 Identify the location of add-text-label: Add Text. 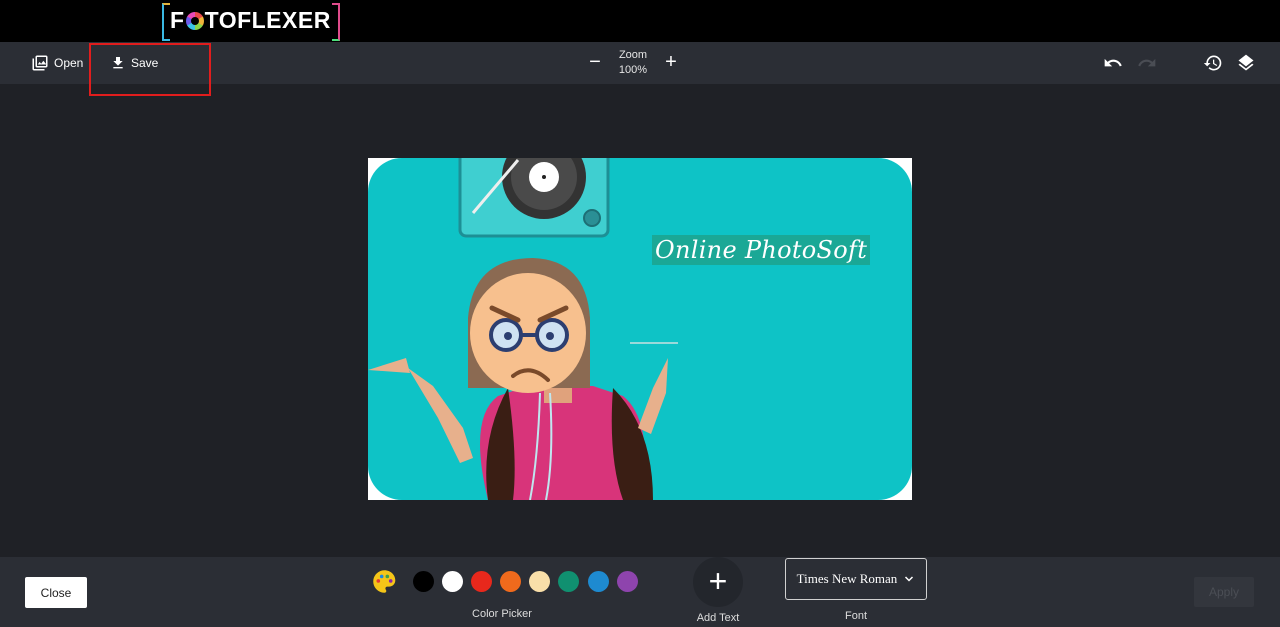
(718, 618).